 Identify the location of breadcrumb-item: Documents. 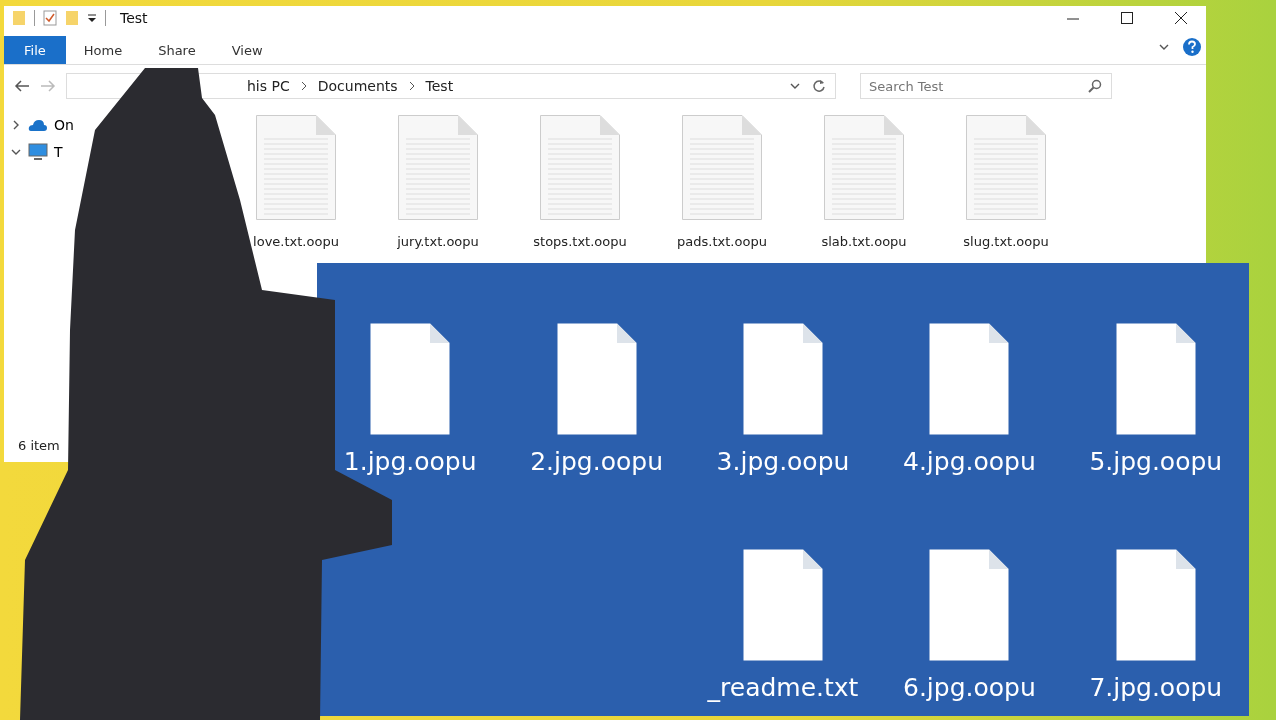
(357, 86).